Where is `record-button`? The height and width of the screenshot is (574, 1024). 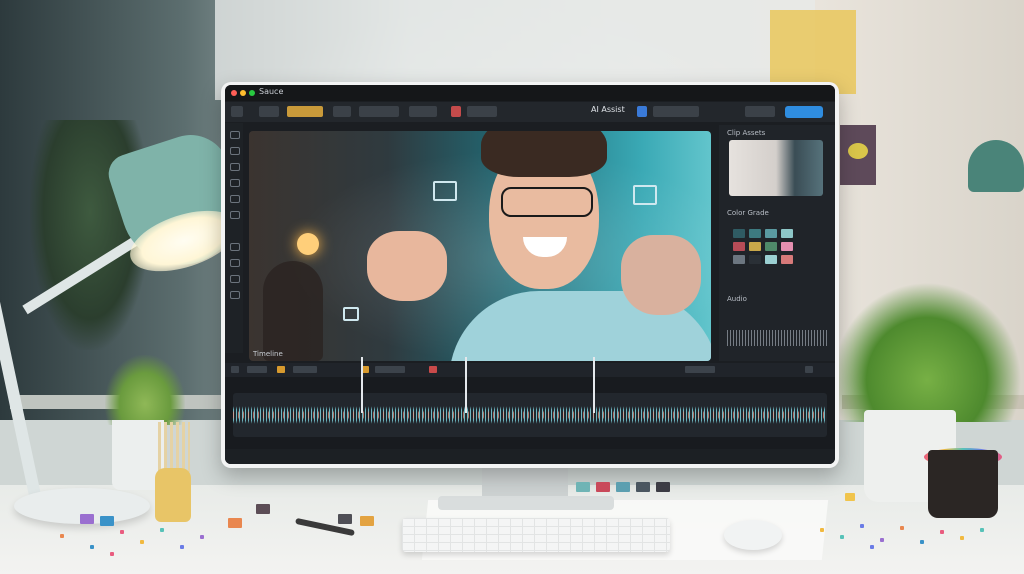
record-button is located at coordinates (456, 111).